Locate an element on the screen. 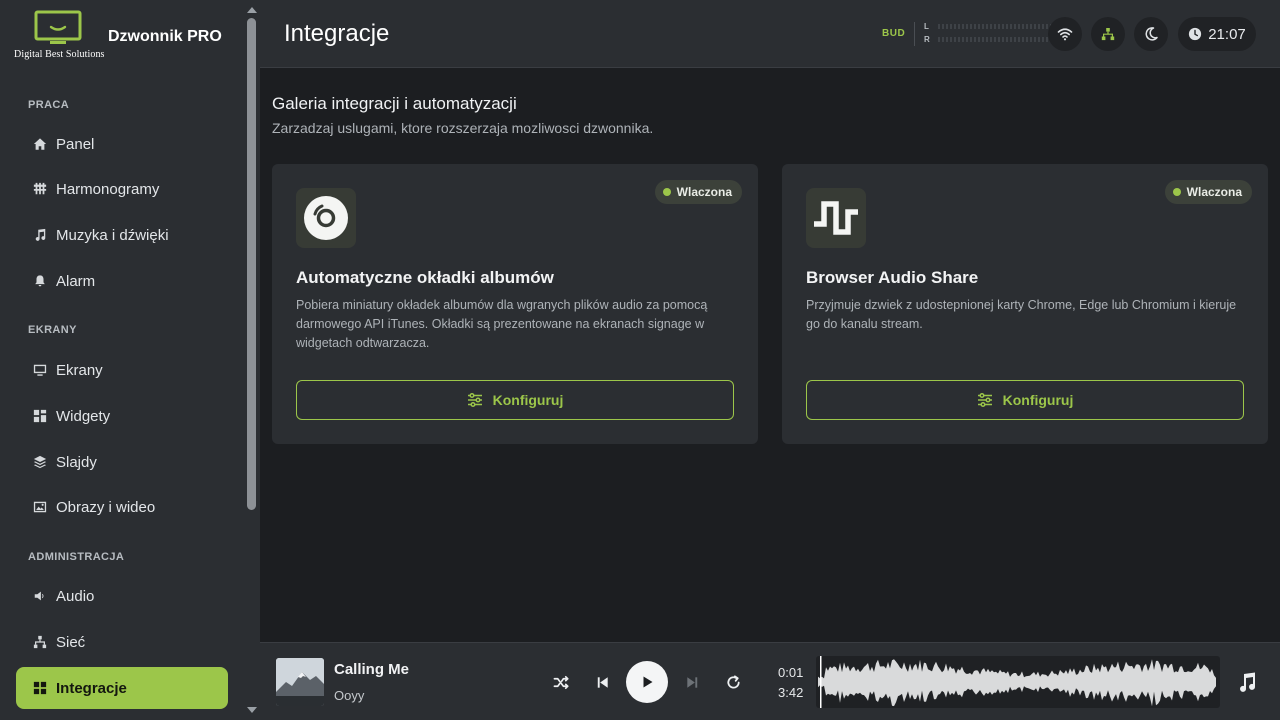 Image resolution: width=1280 pixels, height=720 pixels. sidebar-item-panel: Panel is located at coordinates (122, 144).